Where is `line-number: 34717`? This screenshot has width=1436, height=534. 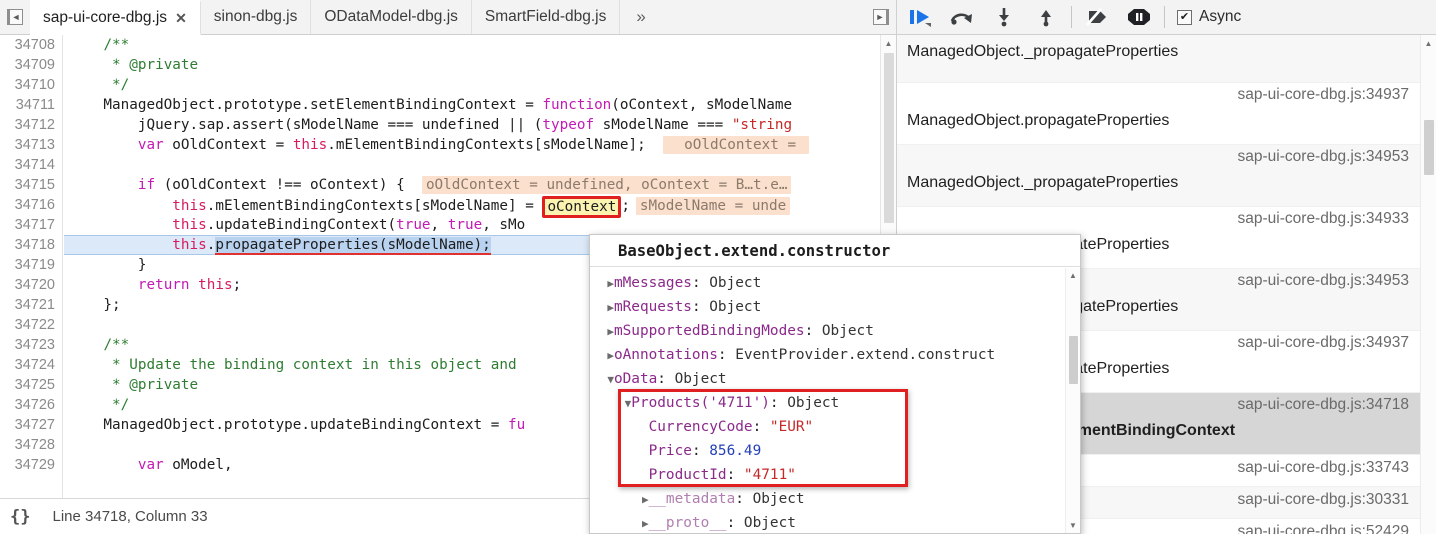
line-number: 34717 is located at coordinates (34, 225).